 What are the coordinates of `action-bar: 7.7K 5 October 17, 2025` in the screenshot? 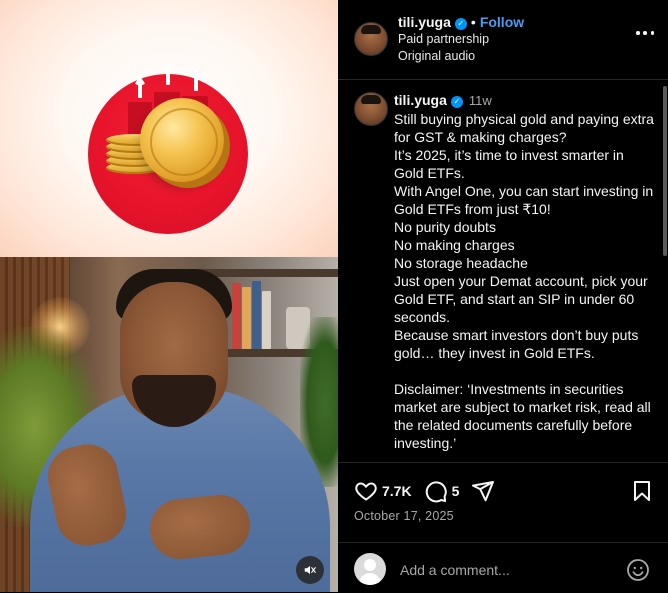 It's located at (503, 502).